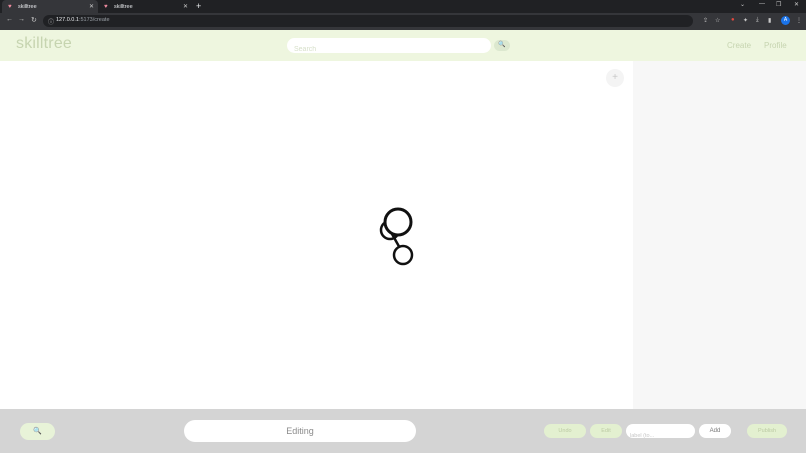  Describe the element at coordinates (742, 4) in the screenshot. I see `tab-search-icon: ⌄` at that location.